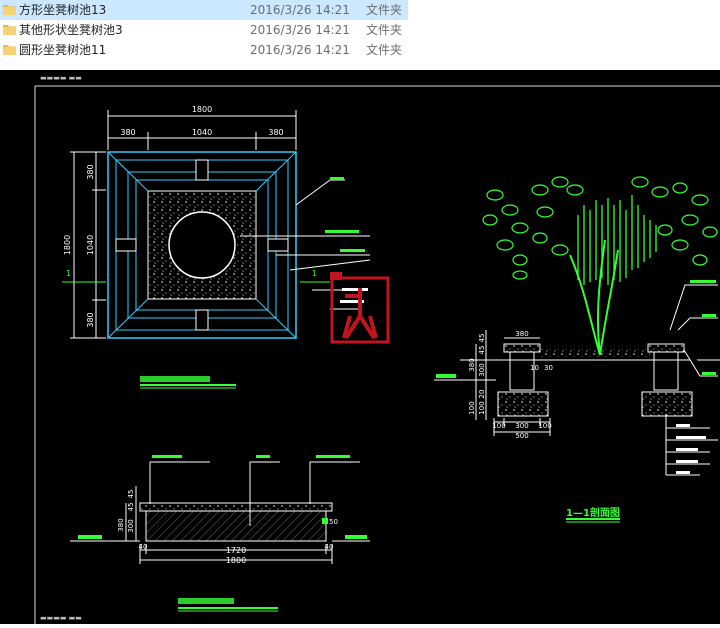 This screenshot has height=628, width=720. Describe the element at coordinates (482, 338) in the screenshot. I see `sec-dim-h4: 45` at that location.